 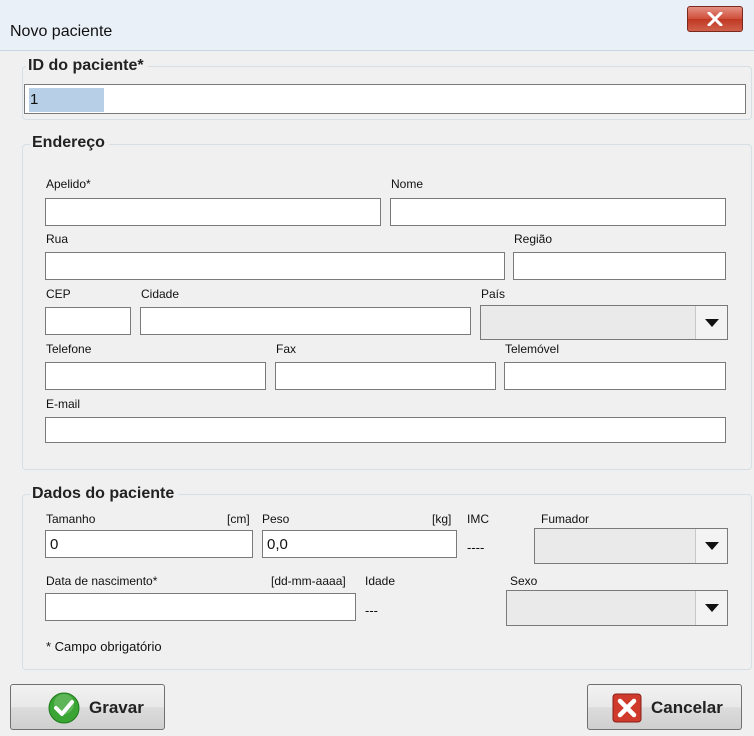 I want to click on fax-label: Fax, so click(x=286, y=349).